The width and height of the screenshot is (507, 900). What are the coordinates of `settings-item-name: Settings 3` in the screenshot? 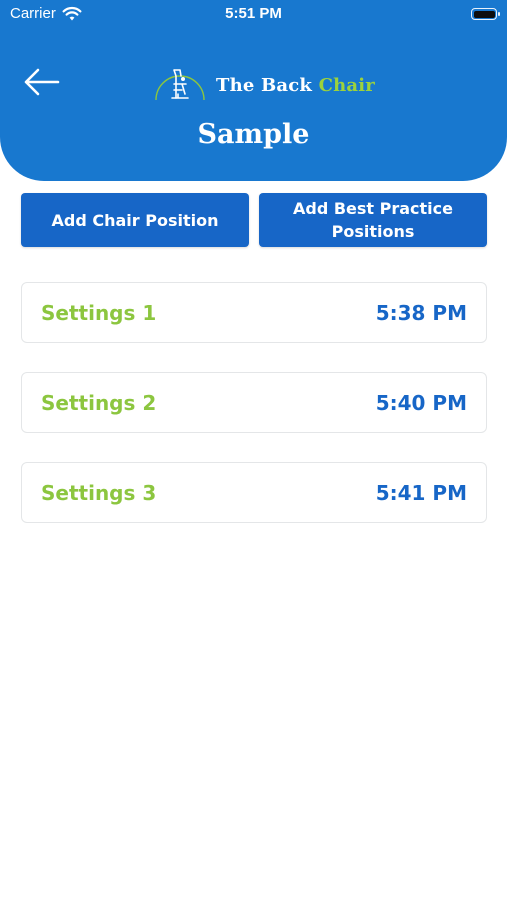 It's located at (99, 492).